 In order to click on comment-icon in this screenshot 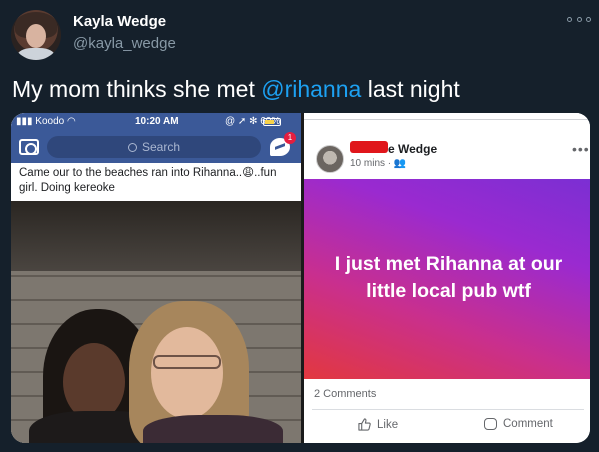, I will do `click(490, 424)`.